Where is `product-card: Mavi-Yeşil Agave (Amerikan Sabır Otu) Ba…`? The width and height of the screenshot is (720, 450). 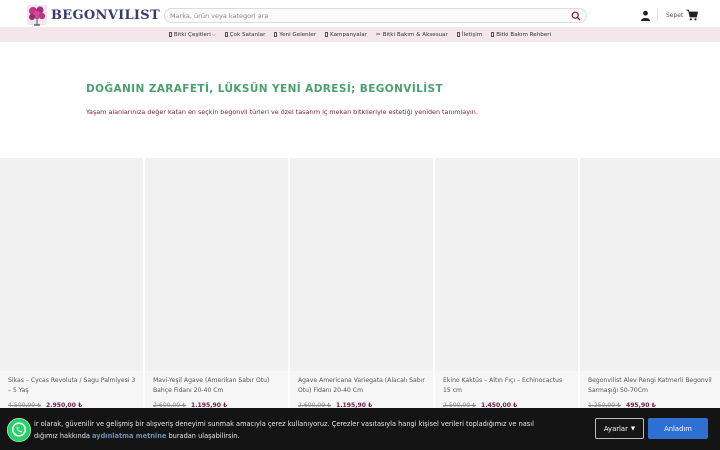 product-card: Mavi-Yeşil Agave (Amerikan Sabır Otu) Ba… is located at coordinates (216, 288).